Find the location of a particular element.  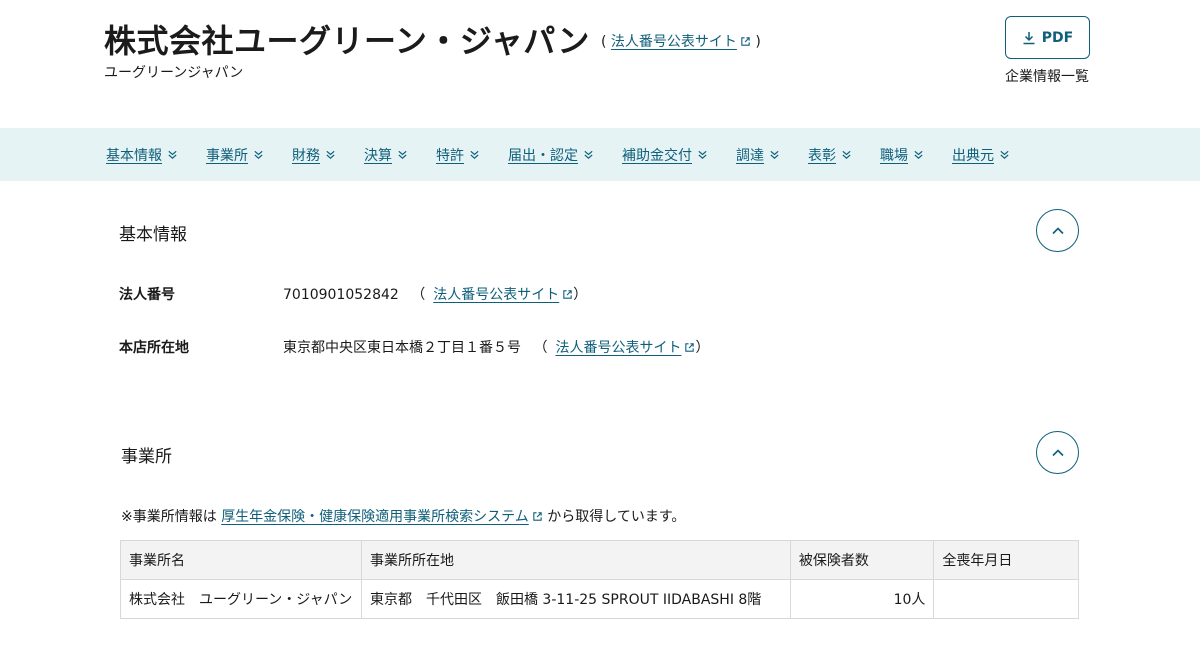

address-site-link-label: 法人番号公表サイト is located at coordinates (618, 348).